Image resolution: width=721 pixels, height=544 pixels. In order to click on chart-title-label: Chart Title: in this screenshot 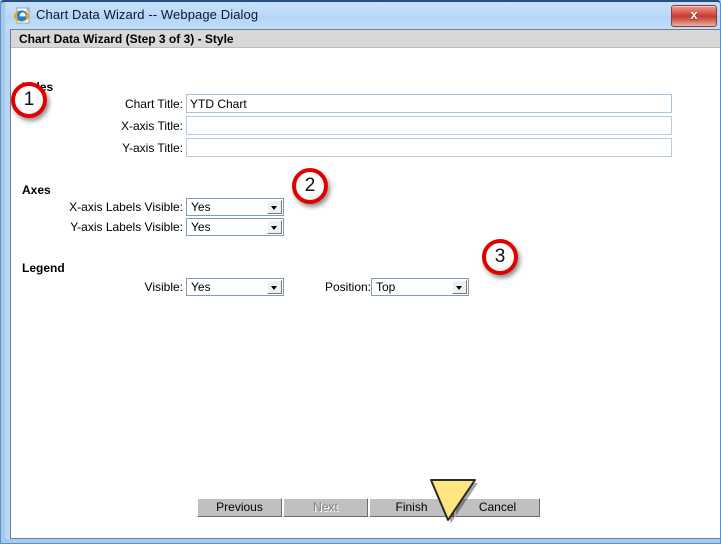, I will do `click(153, 104)`.